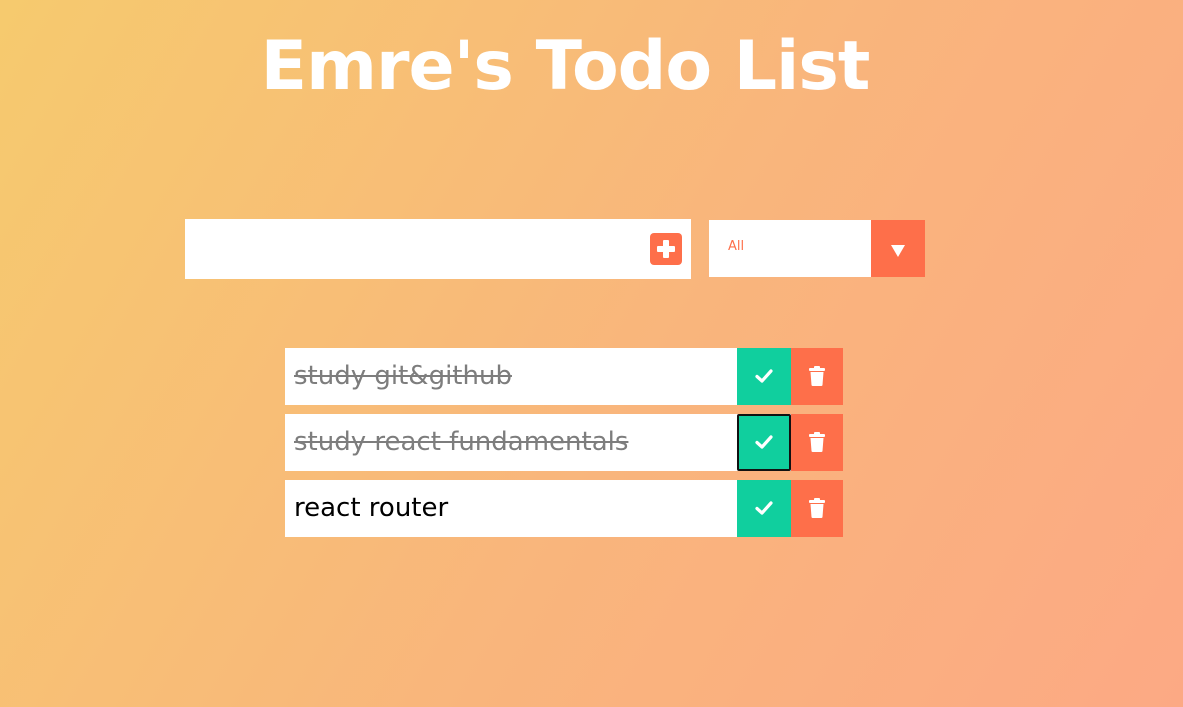 This screenshot has height=707, width=1183. I want to click on filter-select: All, so click(817, 248).